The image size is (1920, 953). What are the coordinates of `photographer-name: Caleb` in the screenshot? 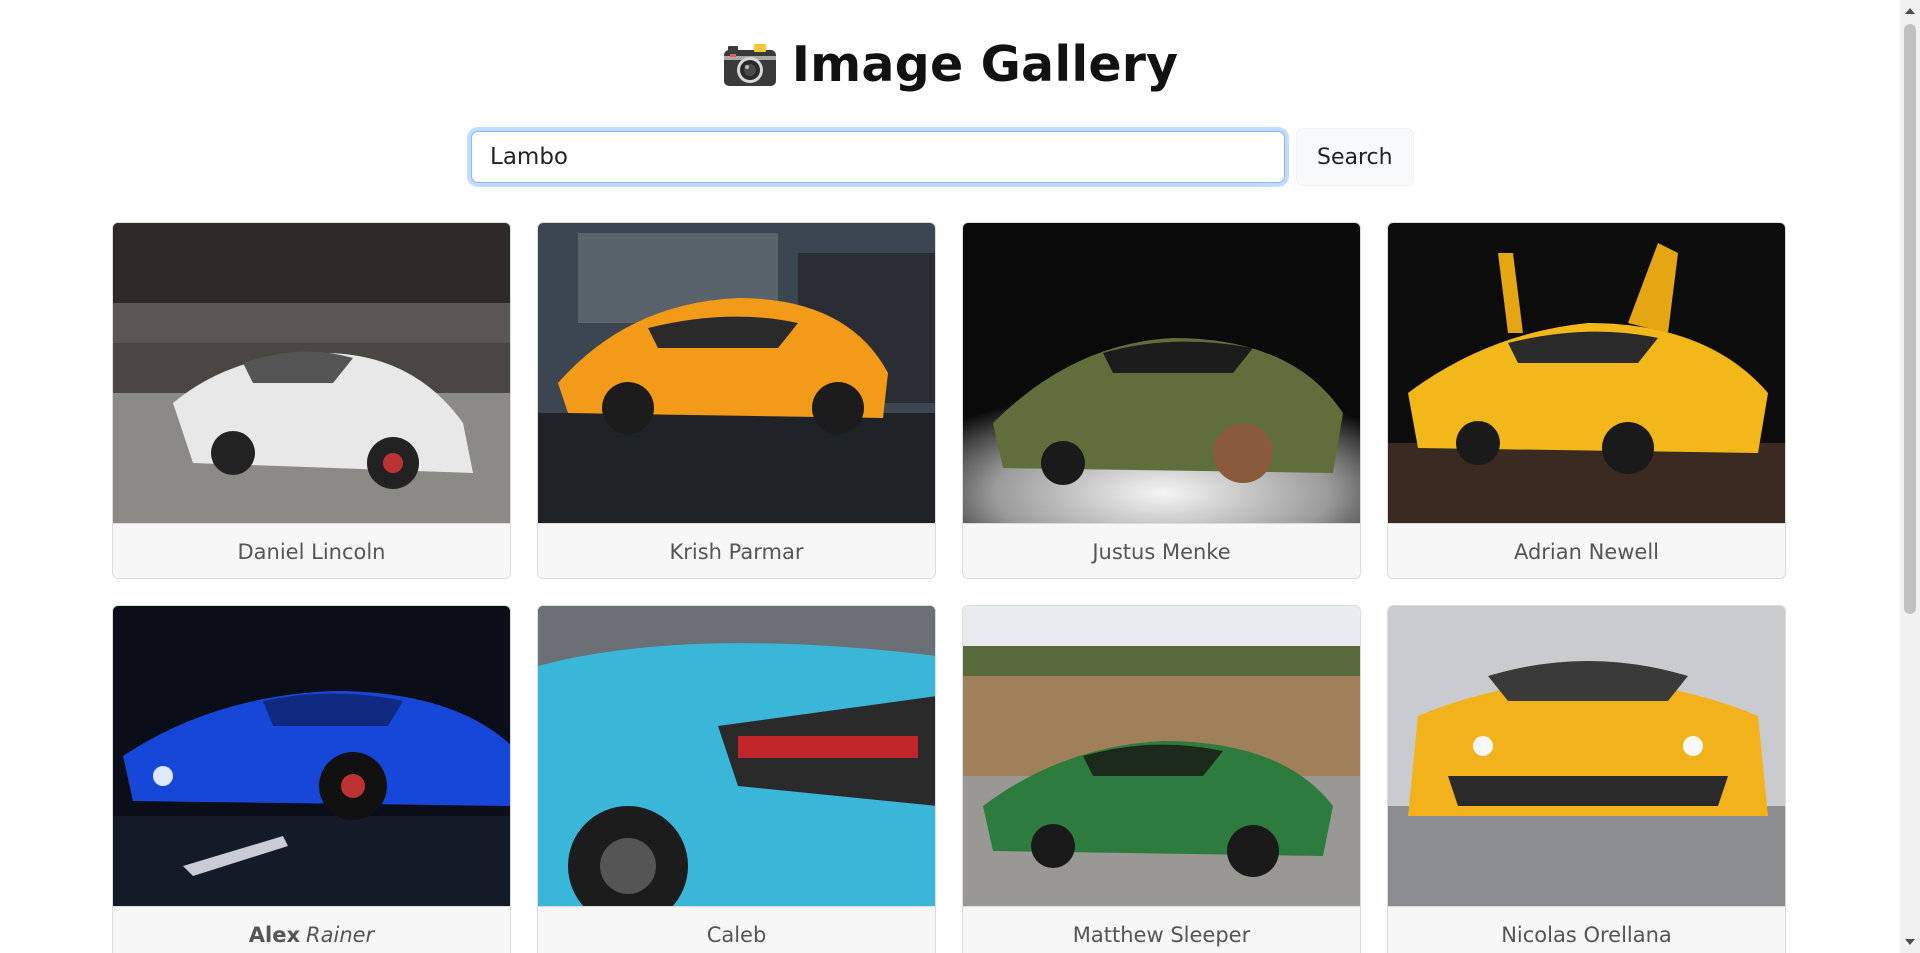 It's located at (736, 935).